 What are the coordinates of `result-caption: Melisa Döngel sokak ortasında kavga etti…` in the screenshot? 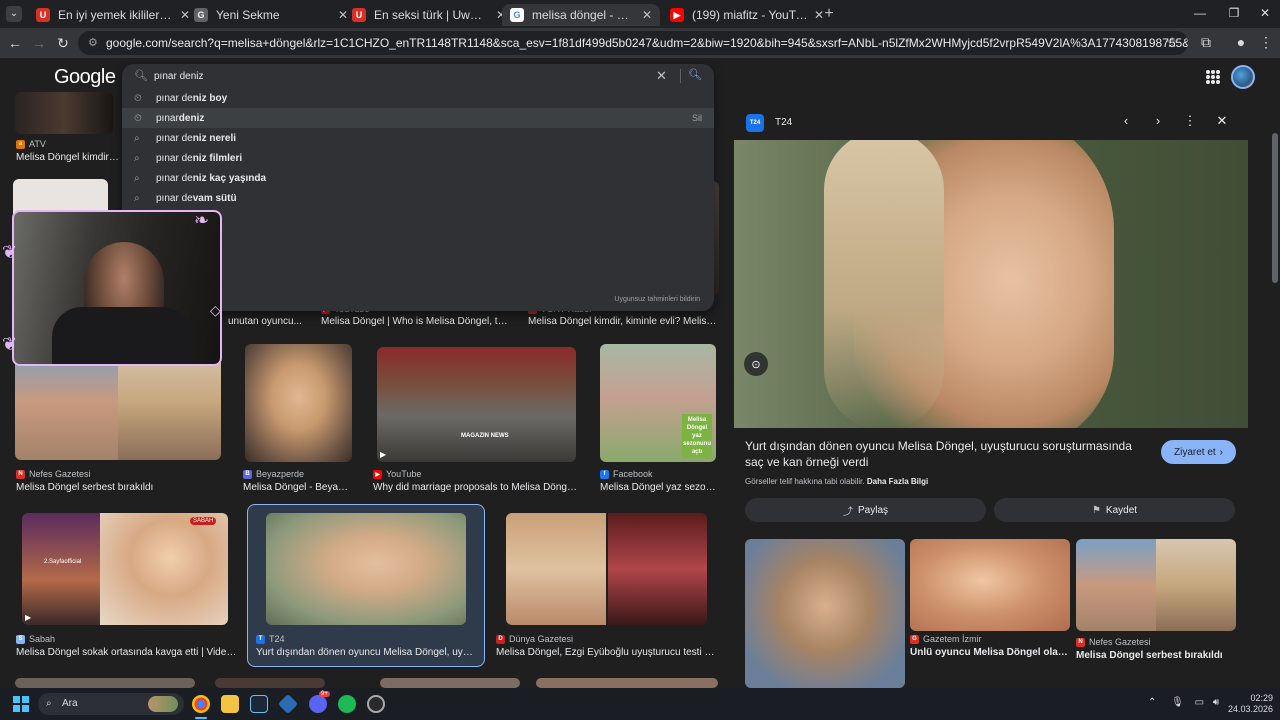 It's located at (127, 652).